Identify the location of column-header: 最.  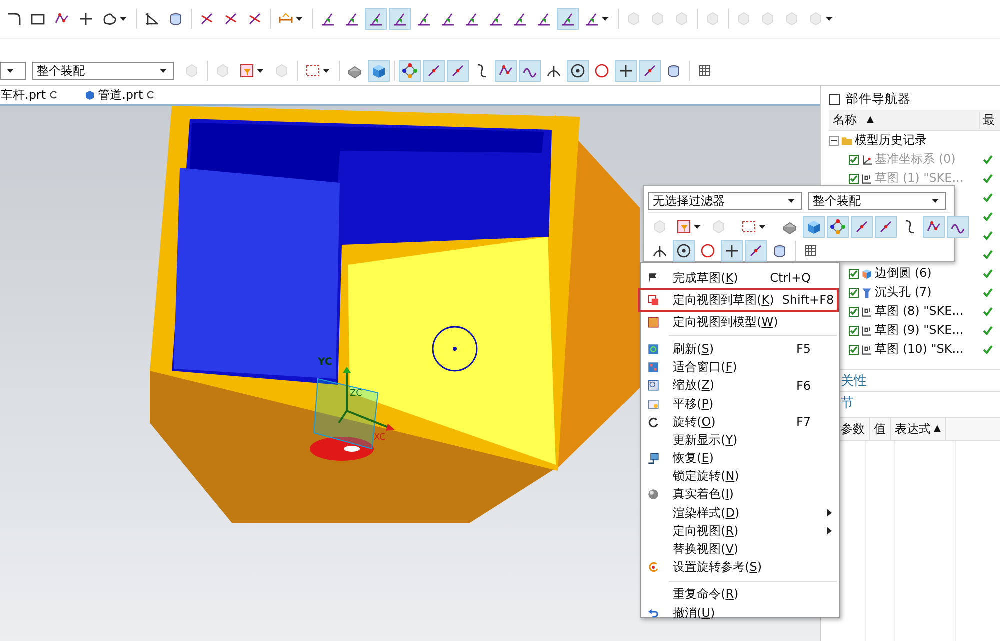
(989, 120).